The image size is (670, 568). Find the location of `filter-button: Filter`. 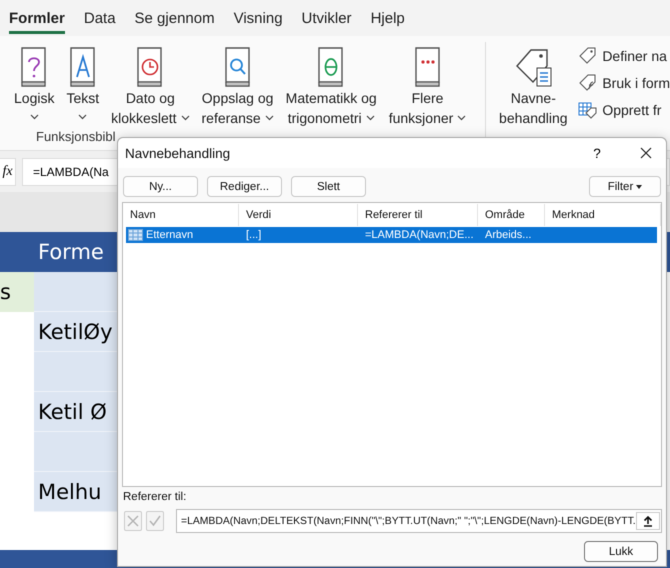

filter-button: Filter is located at coordinates (625, 186).